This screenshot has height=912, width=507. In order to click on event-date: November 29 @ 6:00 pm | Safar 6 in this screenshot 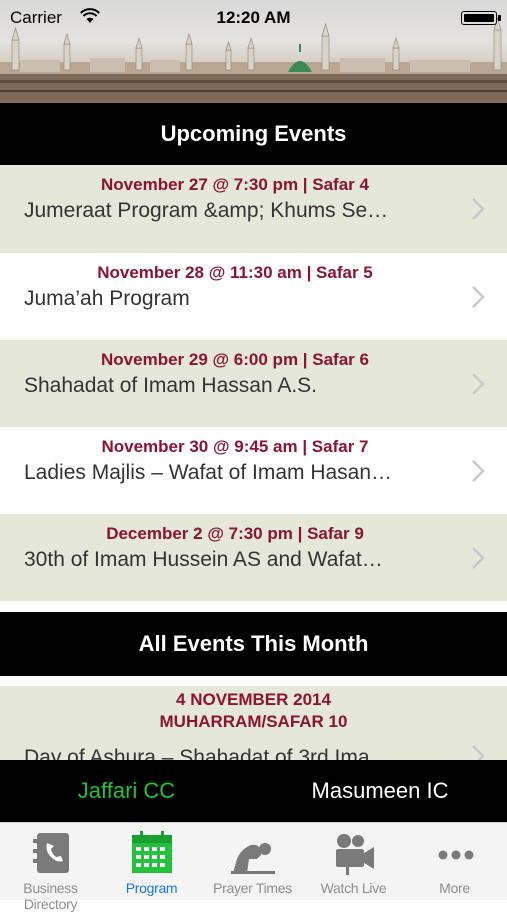, I will do `click(235, 359)`.